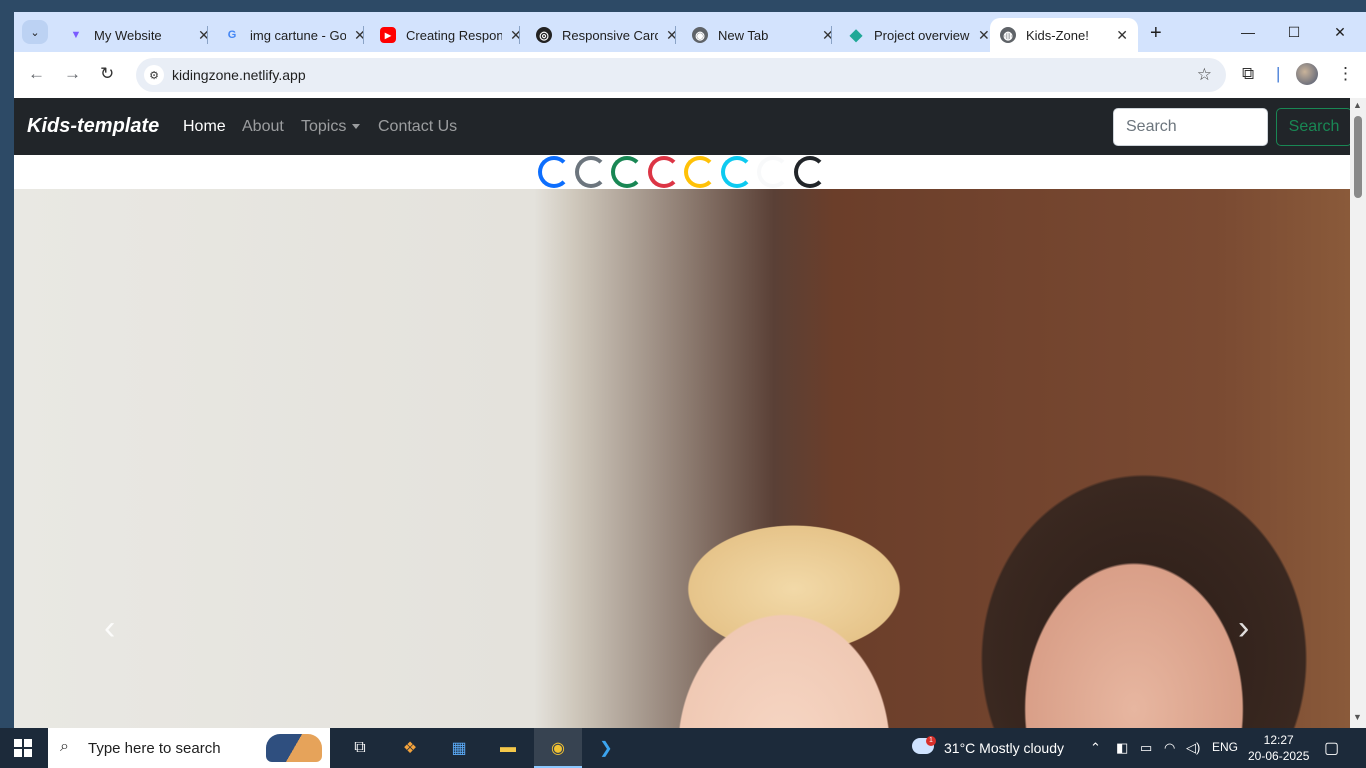 The height and width of the screenshot is (768, 1366). I want to click on battery-icon: ▭, so click(1146, 748).